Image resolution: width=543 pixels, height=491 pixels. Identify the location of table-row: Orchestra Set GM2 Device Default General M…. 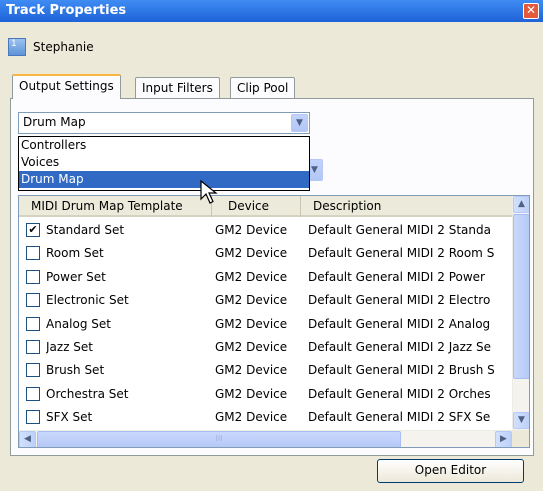
(266, 395).